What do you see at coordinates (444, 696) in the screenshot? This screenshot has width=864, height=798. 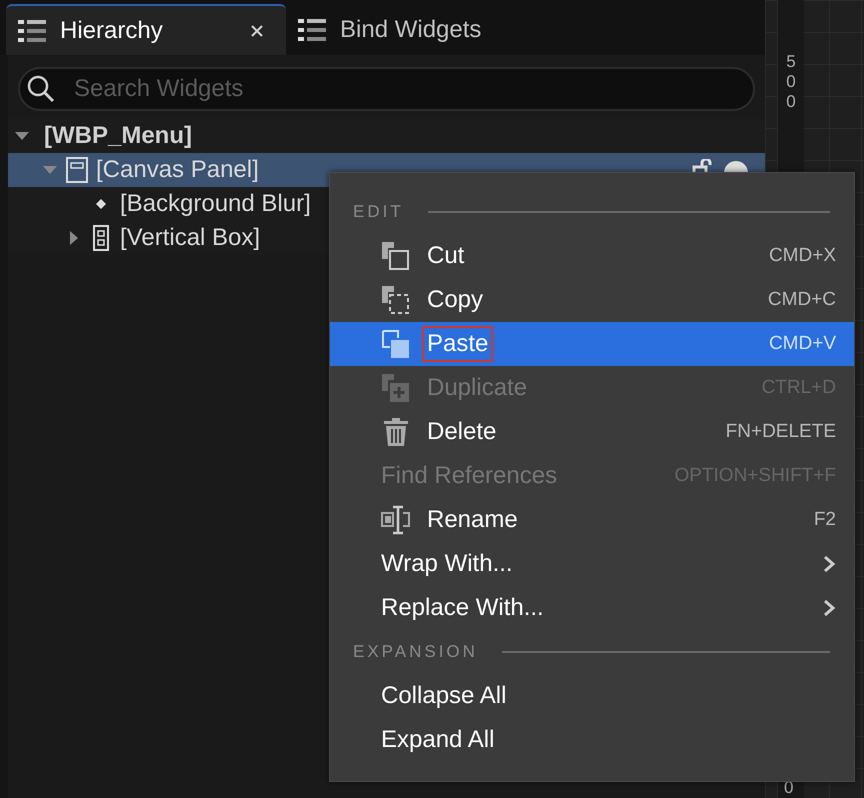 I see `menu-item-label: Collapse All` at bounding box center [444, 696].